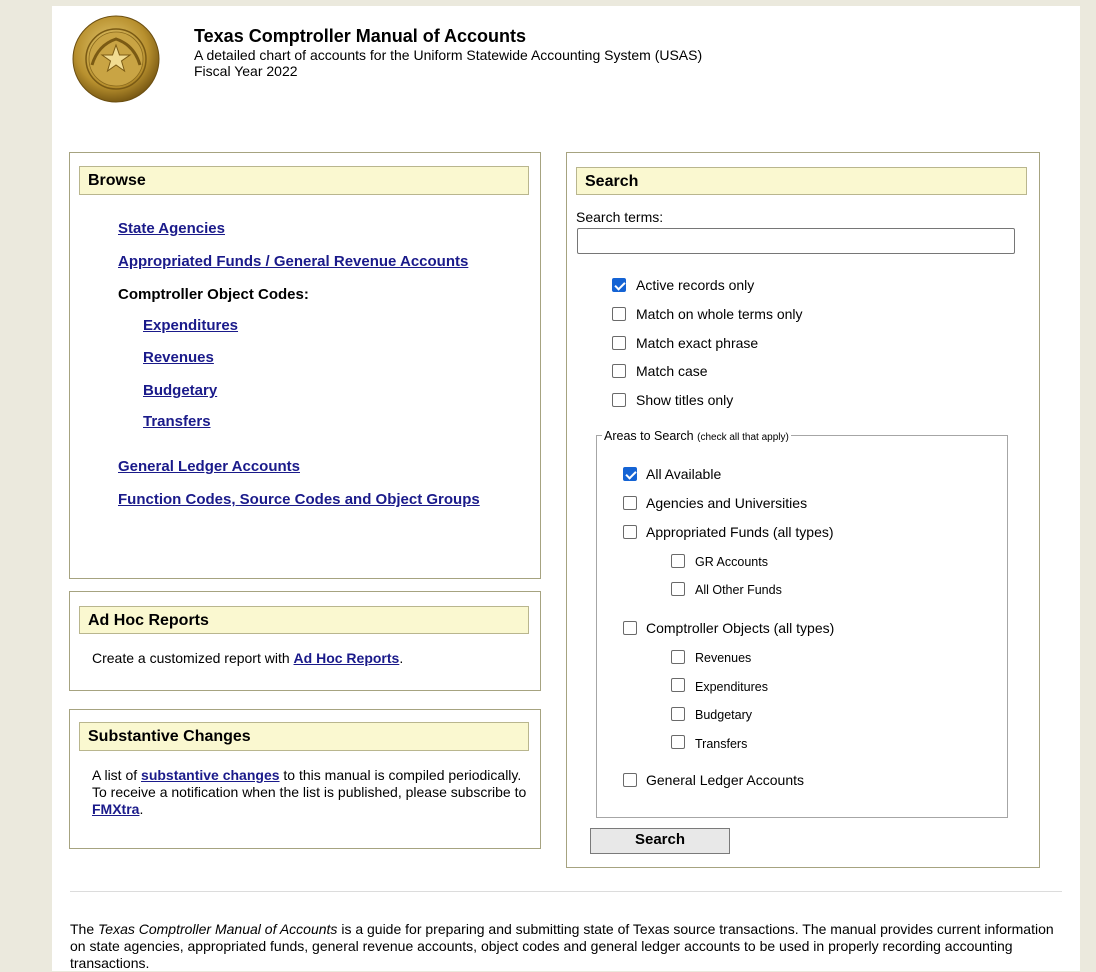 The width and height of the screenshot is (1096, 972). I want to click on fiscal-year: Fiscal Year 2022, so click(246, 71).